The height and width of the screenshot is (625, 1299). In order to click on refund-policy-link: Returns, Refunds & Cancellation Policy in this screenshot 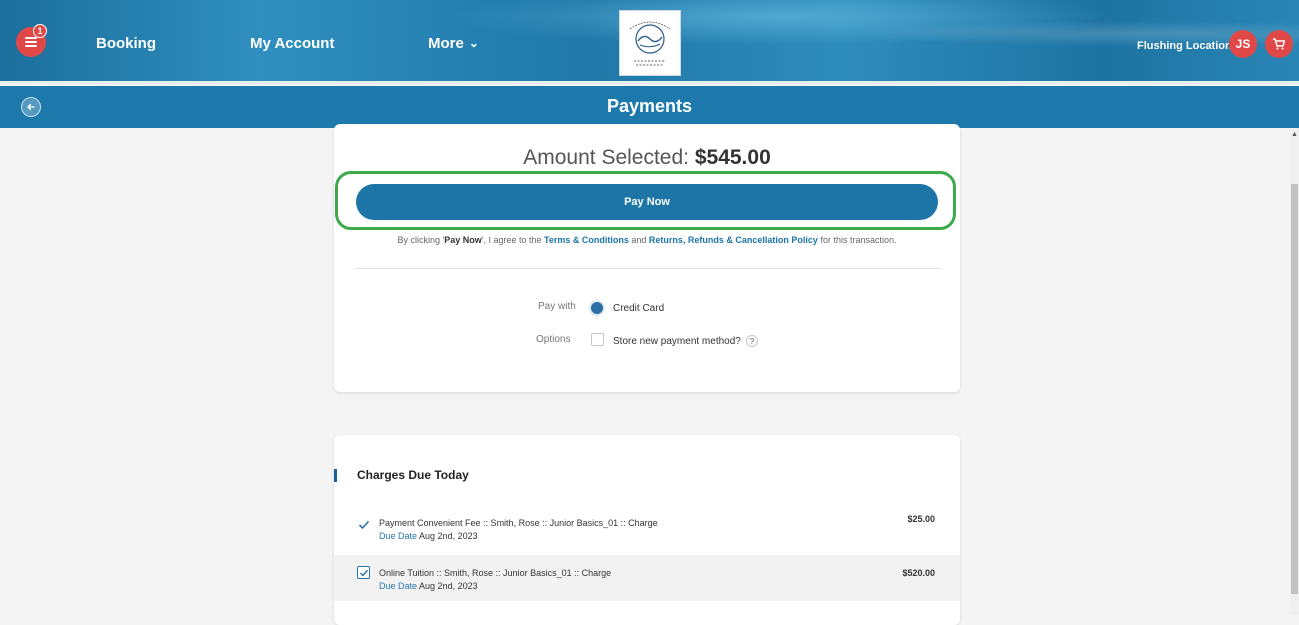, I will do `click(733, 240)`.